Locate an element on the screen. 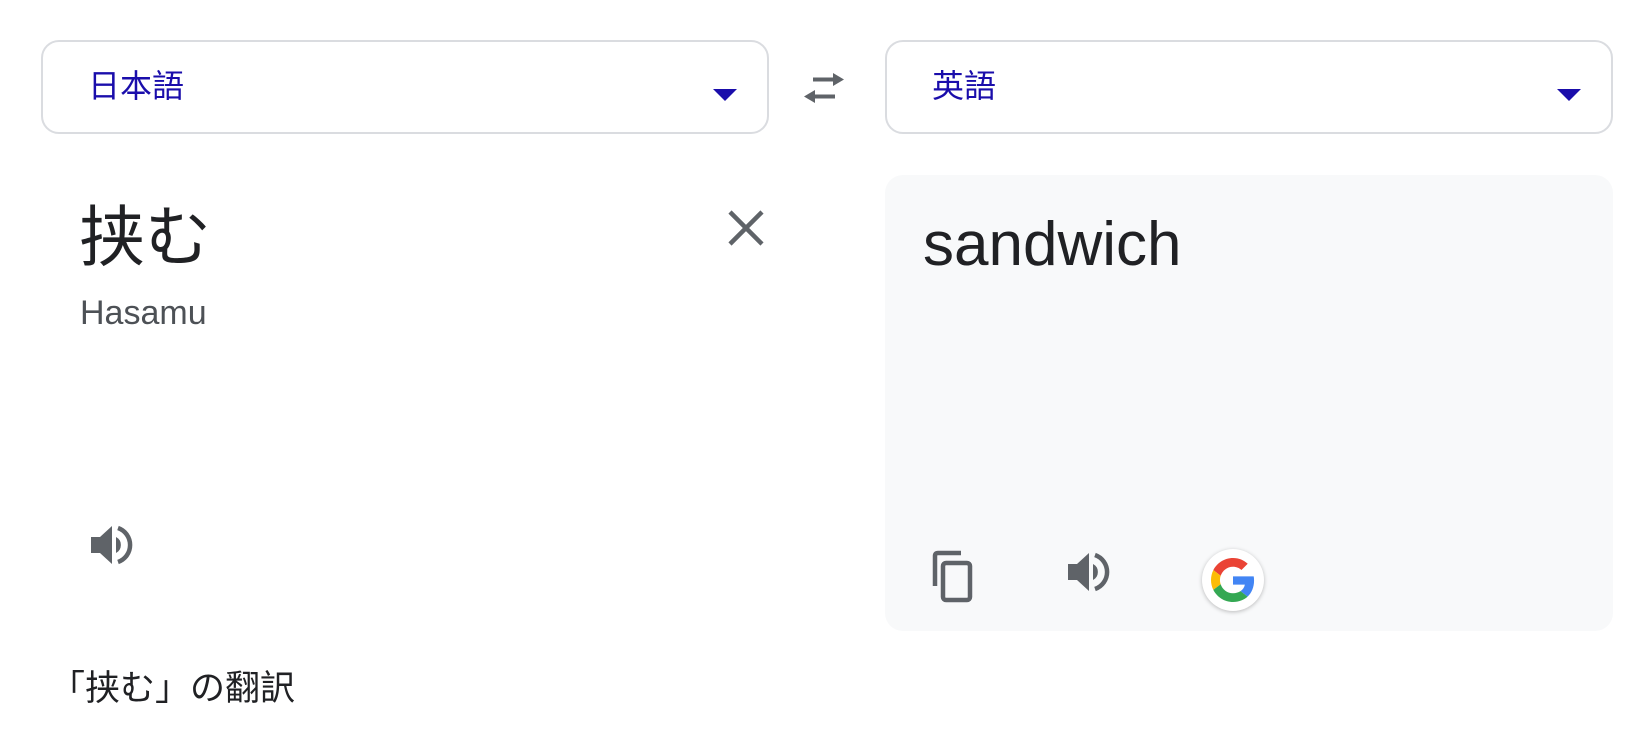  swap-arrows-icon is located at coordinates (824, 88).